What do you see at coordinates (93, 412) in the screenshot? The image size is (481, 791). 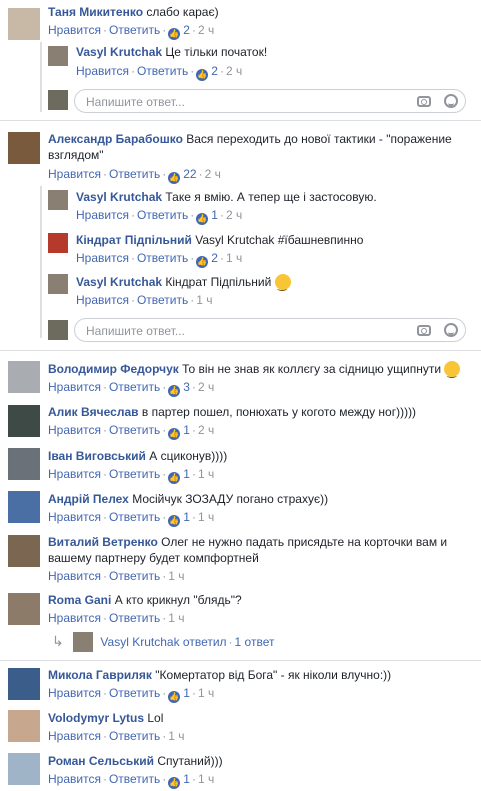 I see `comment-author: Алик Вячеслав` at bounding box center [93, 412].